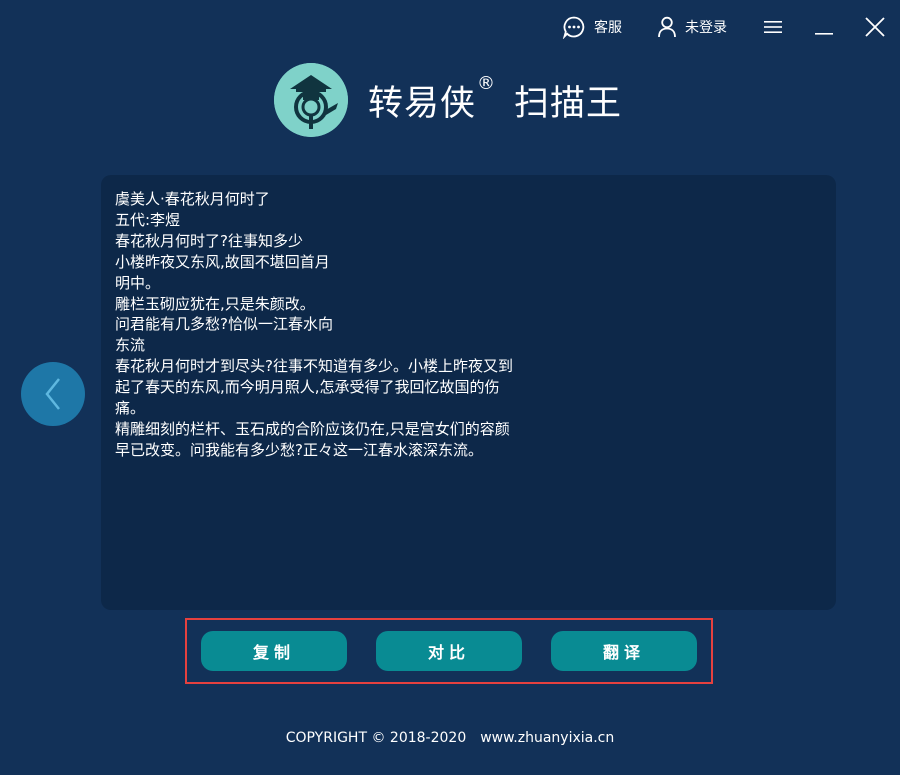 This screenshot has height=775, width=900. I want to click on login-label: 未登录, so click(706, 28).